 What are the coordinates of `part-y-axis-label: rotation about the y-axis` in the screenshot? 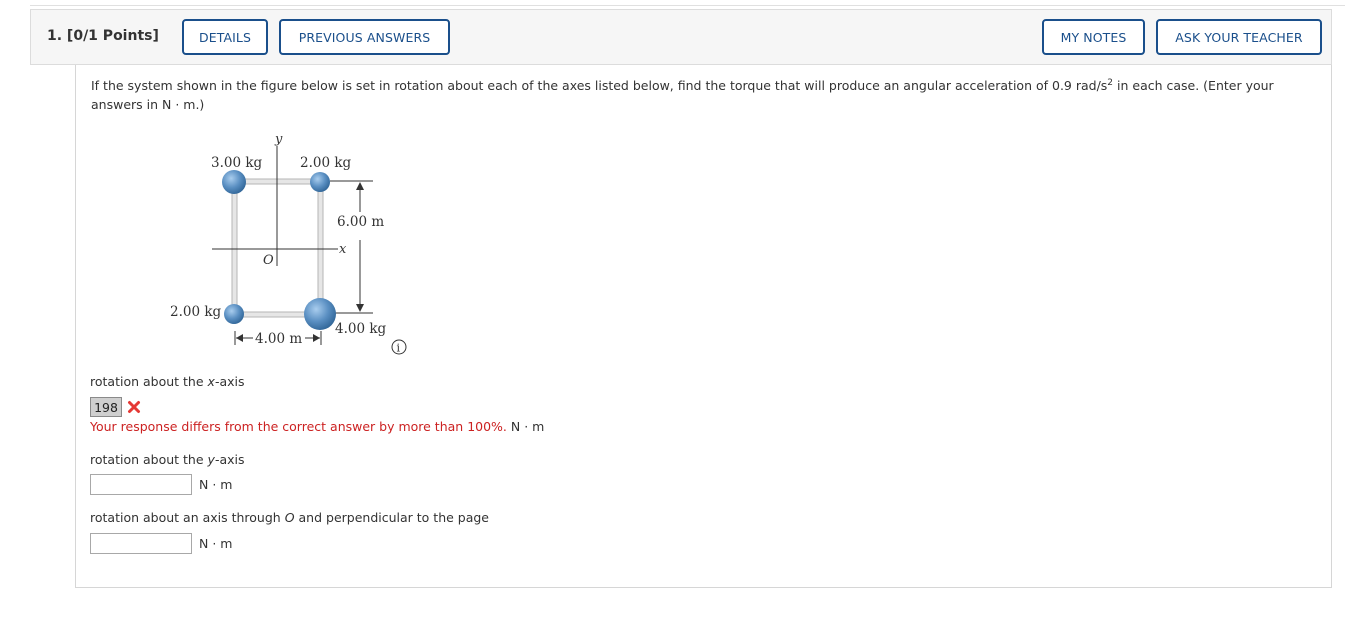 It's located at (167, 459).